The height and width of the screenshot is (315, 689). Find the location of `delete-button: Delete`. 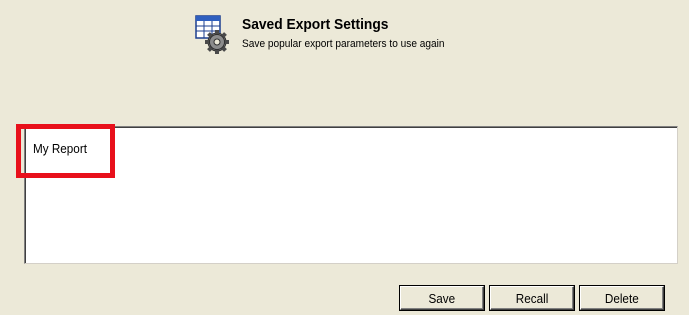

delete-button: Delete is located at coordinates (622, 298).